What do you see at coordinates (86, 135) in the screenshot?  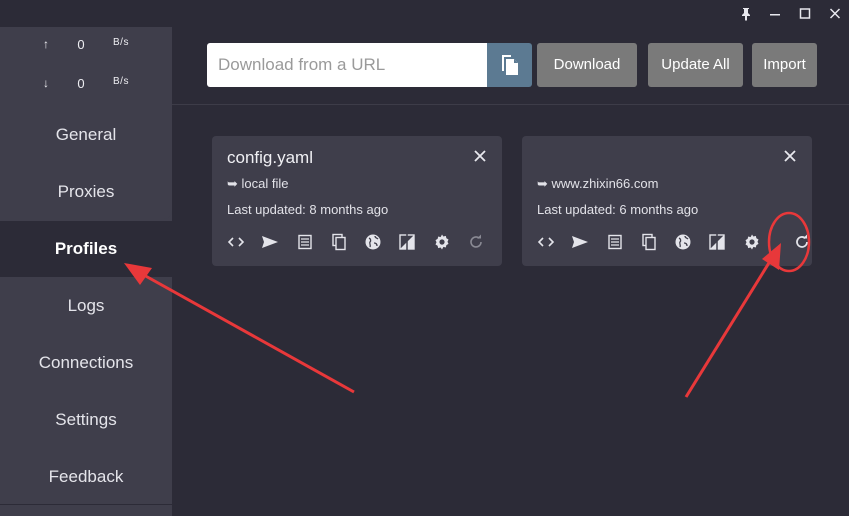 I see `sidebar-item-general: General` at bounding box center [86, 135].